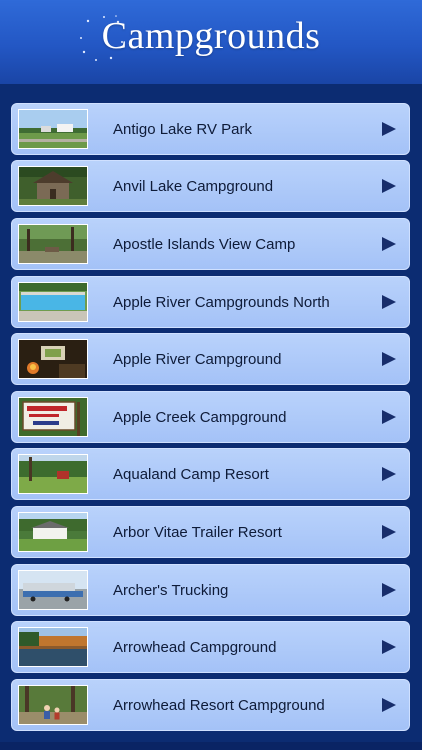  I want to click on list-item: Aqualand Camp Resort, so click(210, 474).